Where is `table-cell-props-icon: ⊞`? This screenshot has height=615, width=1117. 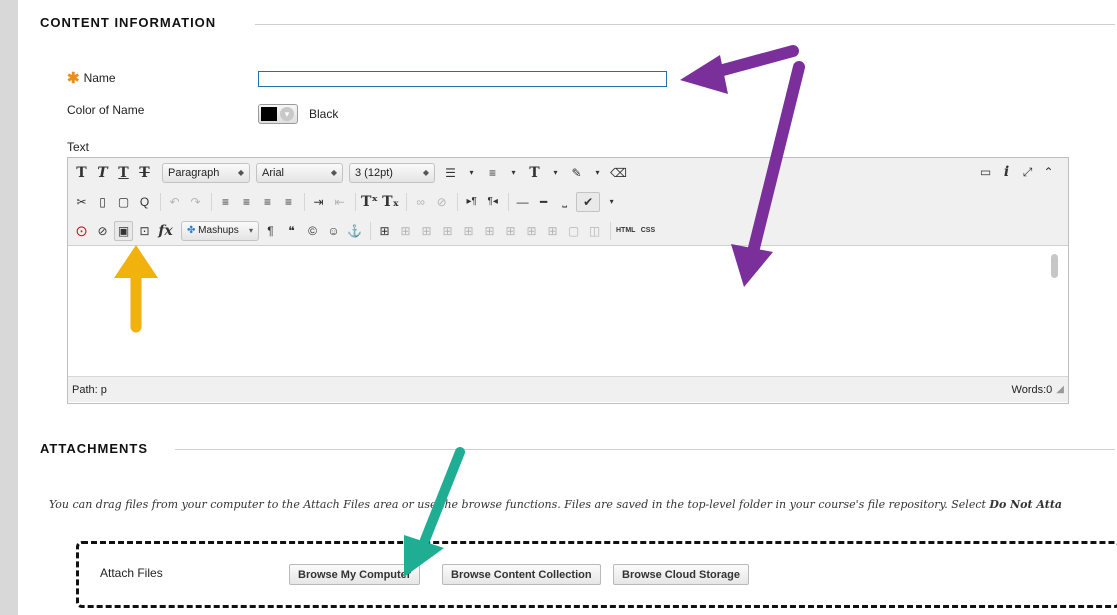 table-cell-props-icon: ⊞ is located at coordinates (426, 231).